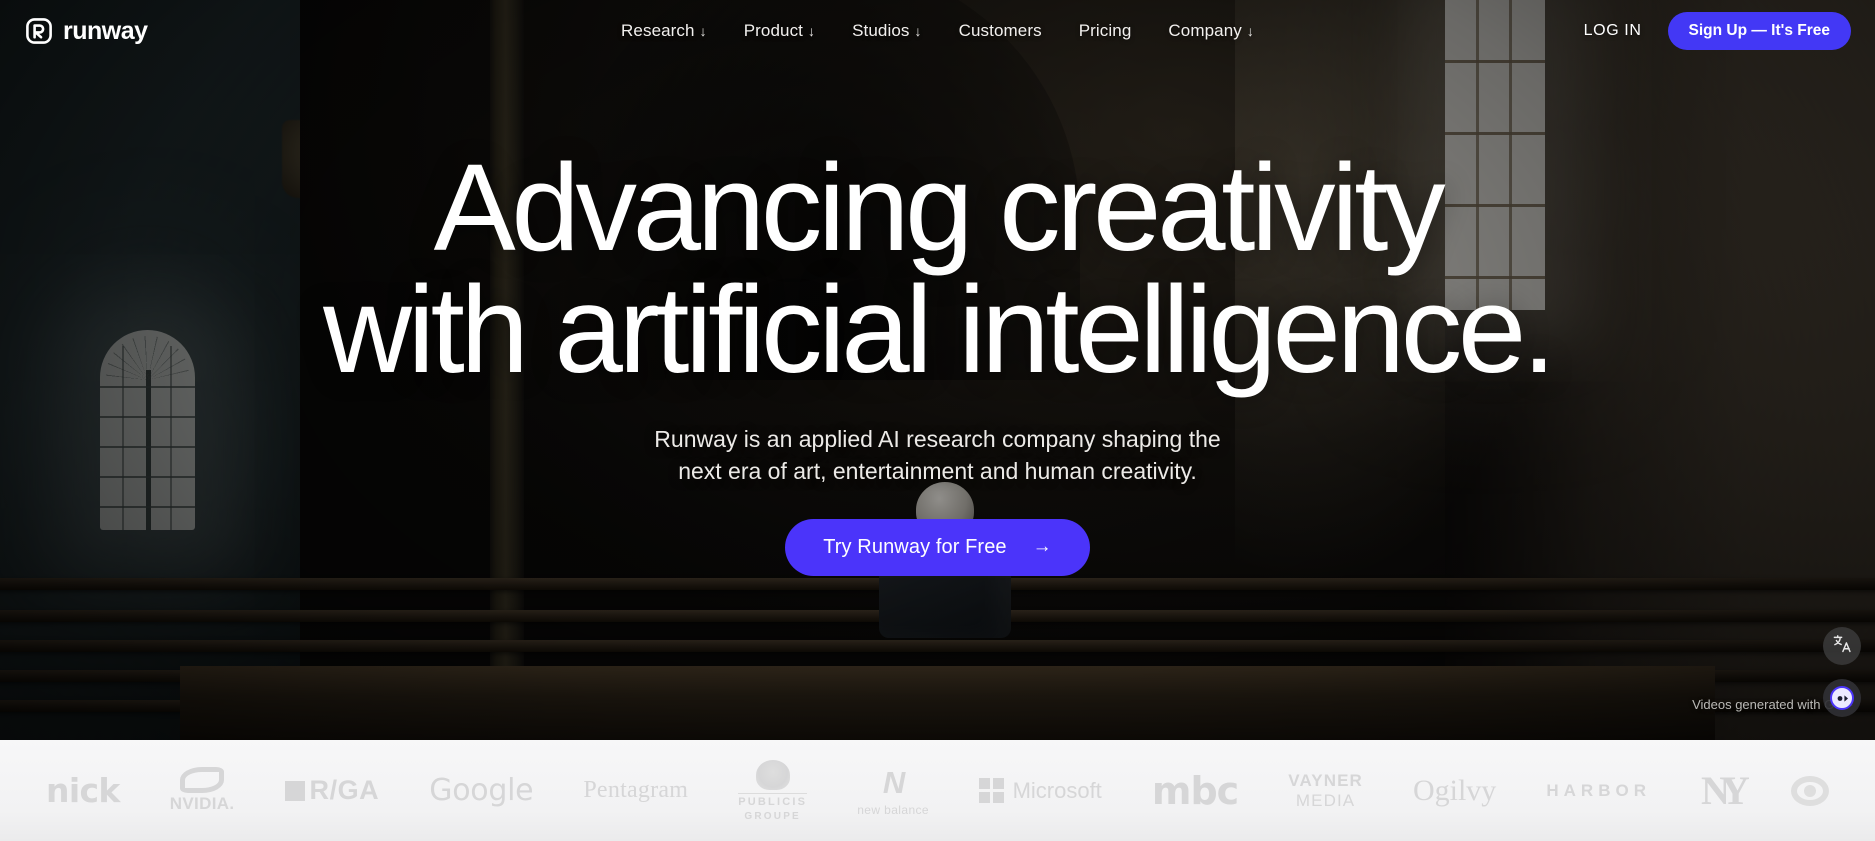  Describe the element at coordinates (1454, 790) in the screenshot. I see `logo-ogilvy: Ogilvy` at that location.